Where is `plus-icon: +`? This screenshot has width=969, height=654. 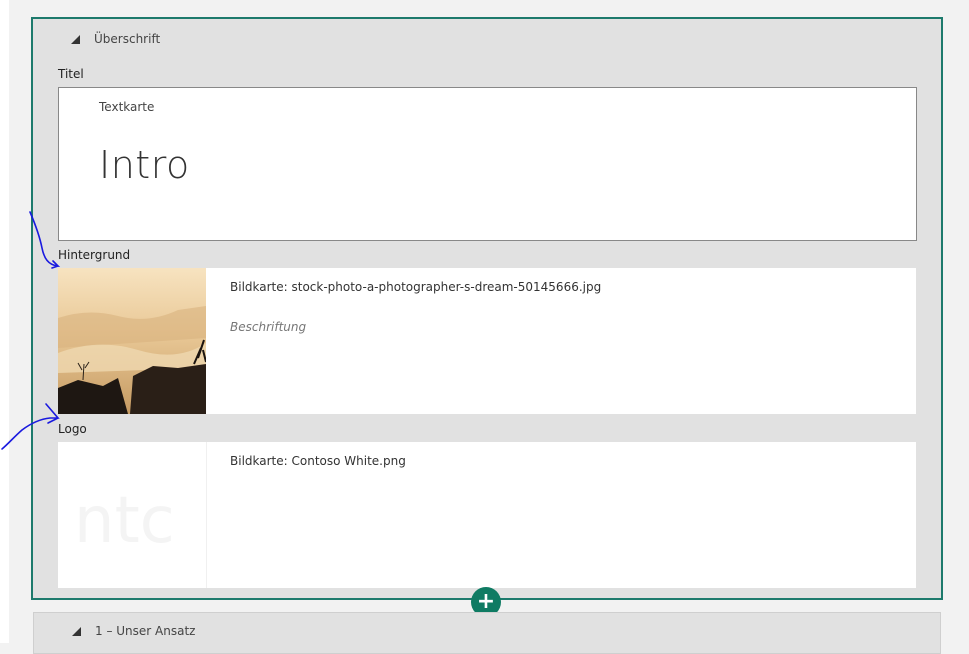
plus-icon: + is located at coordinates (486, 601).